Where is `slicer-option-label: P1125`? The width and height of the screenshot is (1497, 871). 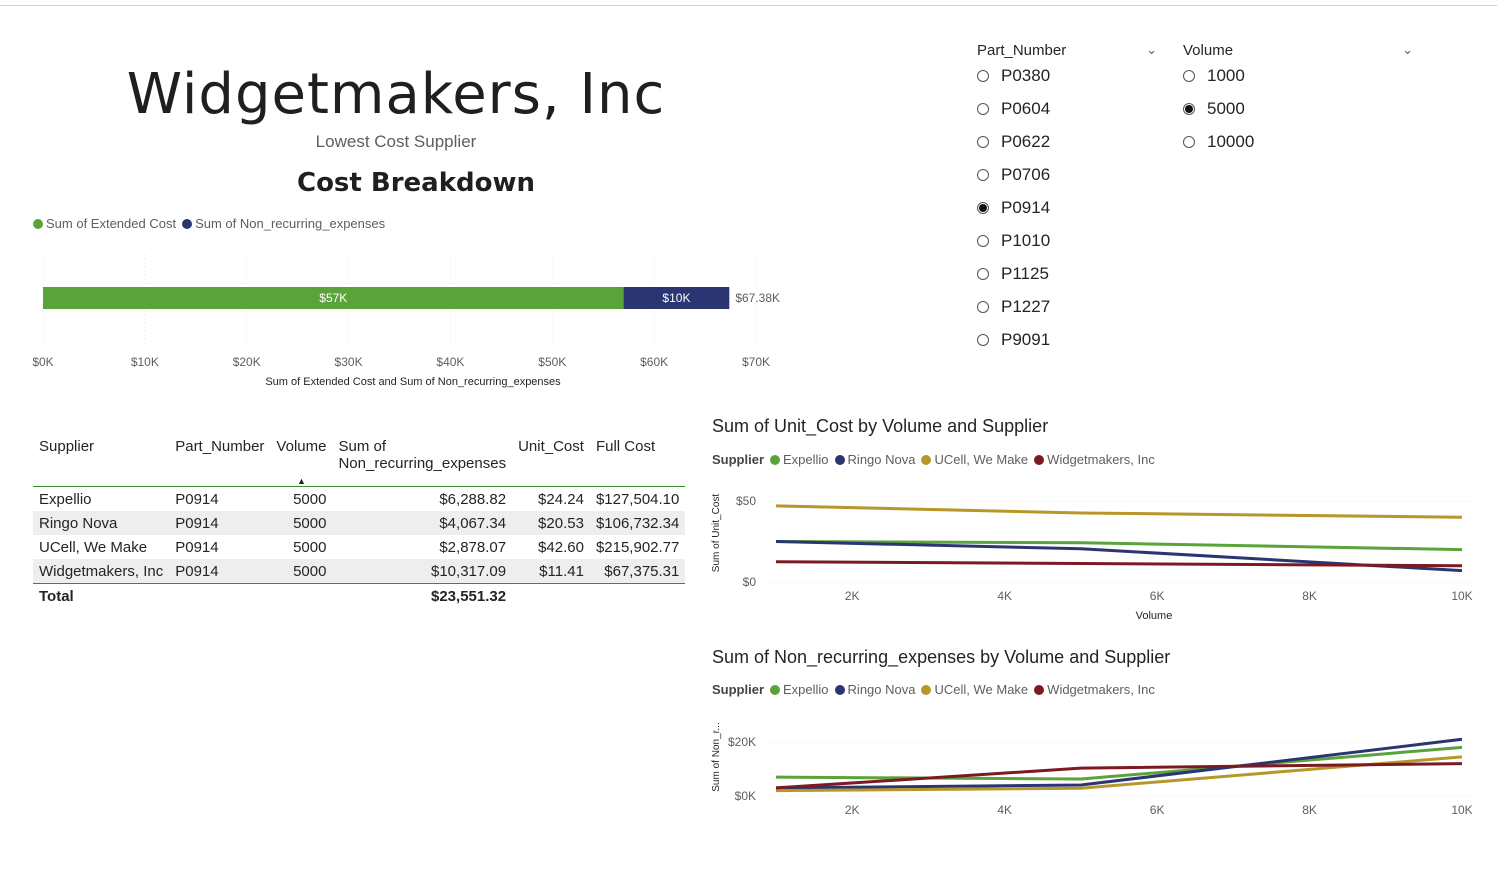 slicer-option-label: P1125 is located at coordinates (1025, 273).